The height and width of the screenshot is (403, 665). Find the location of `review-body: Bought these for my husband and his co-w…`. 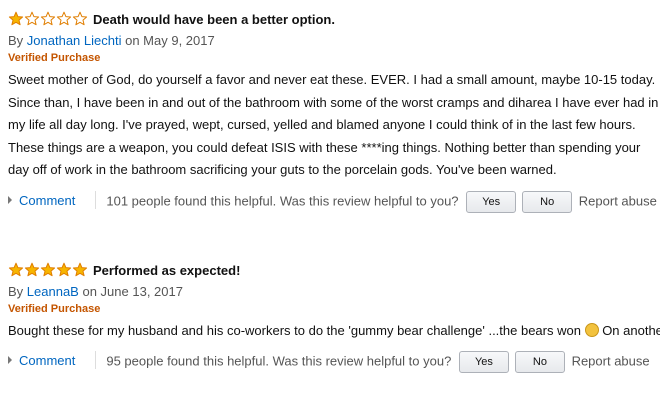

review-body: Bought these for my husband and his co-w… is located at coordinates (334, 331).